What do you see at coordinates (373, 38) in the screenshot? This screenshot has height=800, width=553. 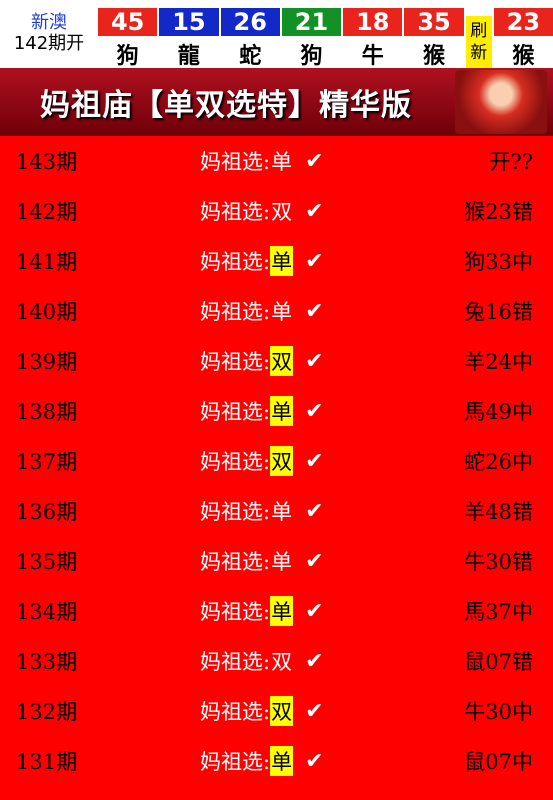 I see `ball-5: 18 牛` at bounding box center [373, 38].